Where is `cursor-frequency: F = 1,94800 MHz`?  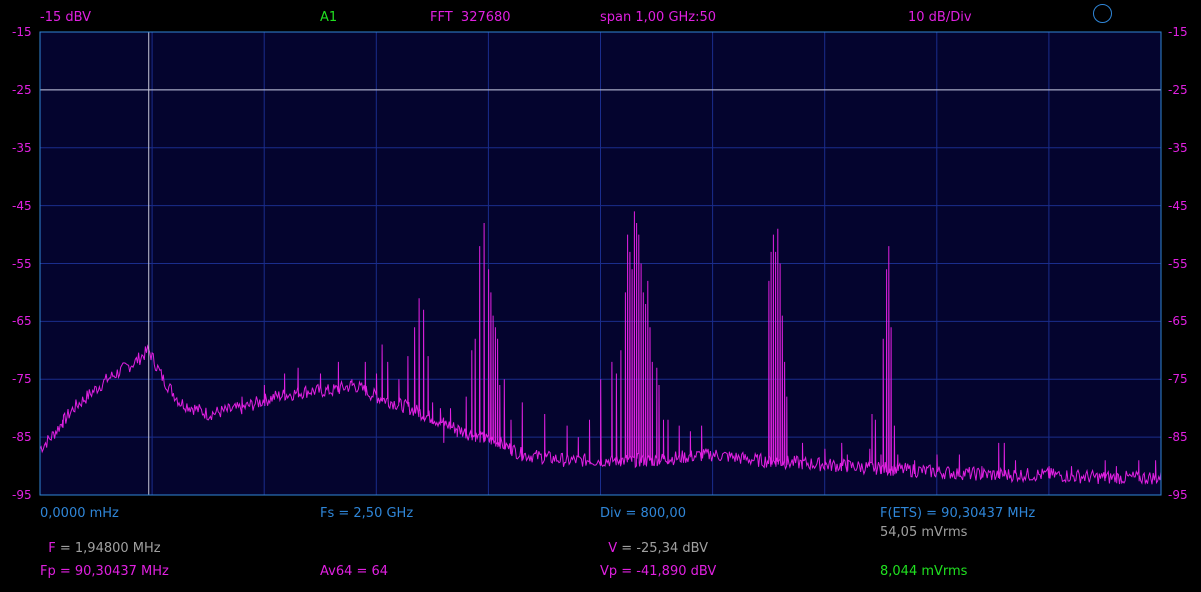
cursor-frequency: F = 1,94800 MHz is located at coordinates (100, 541).